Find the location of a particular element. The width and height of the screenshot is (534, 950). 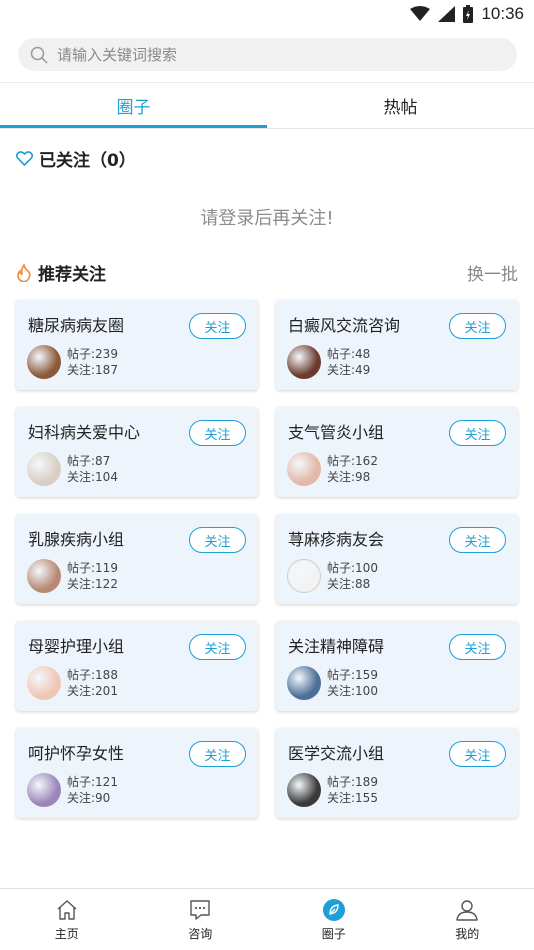

group-stats: 帖子:48 关注:49 is located at coordinates (348, 362).